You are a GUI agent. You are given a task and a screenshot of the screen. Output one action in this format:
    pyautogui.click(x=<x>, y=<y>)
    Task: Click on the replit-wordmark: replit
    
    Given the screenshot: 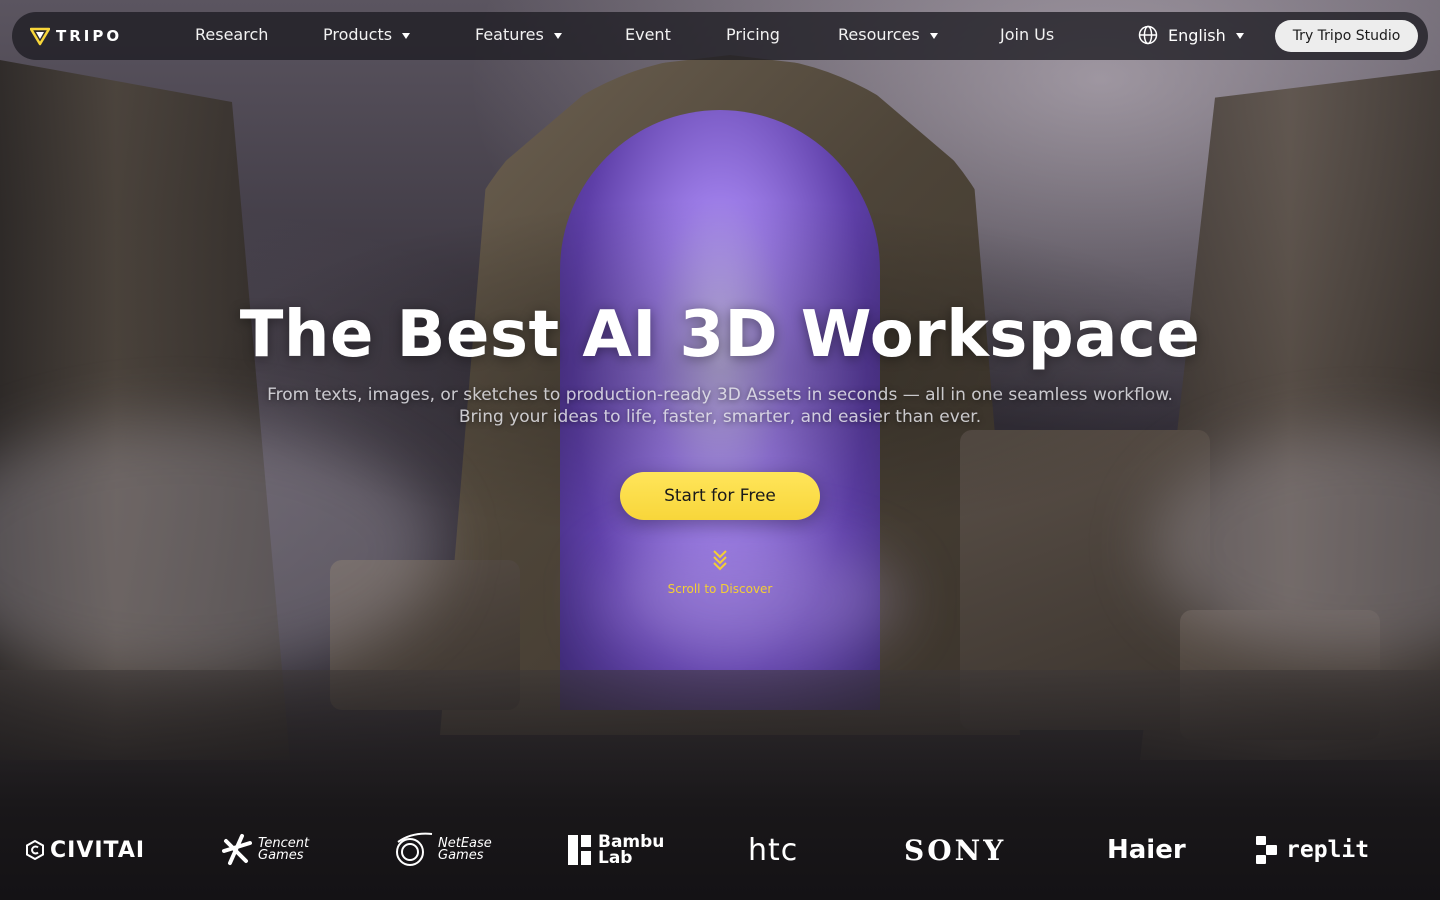 What is the action you would take?
    pyautogui.click(x=1328, y=850)
    